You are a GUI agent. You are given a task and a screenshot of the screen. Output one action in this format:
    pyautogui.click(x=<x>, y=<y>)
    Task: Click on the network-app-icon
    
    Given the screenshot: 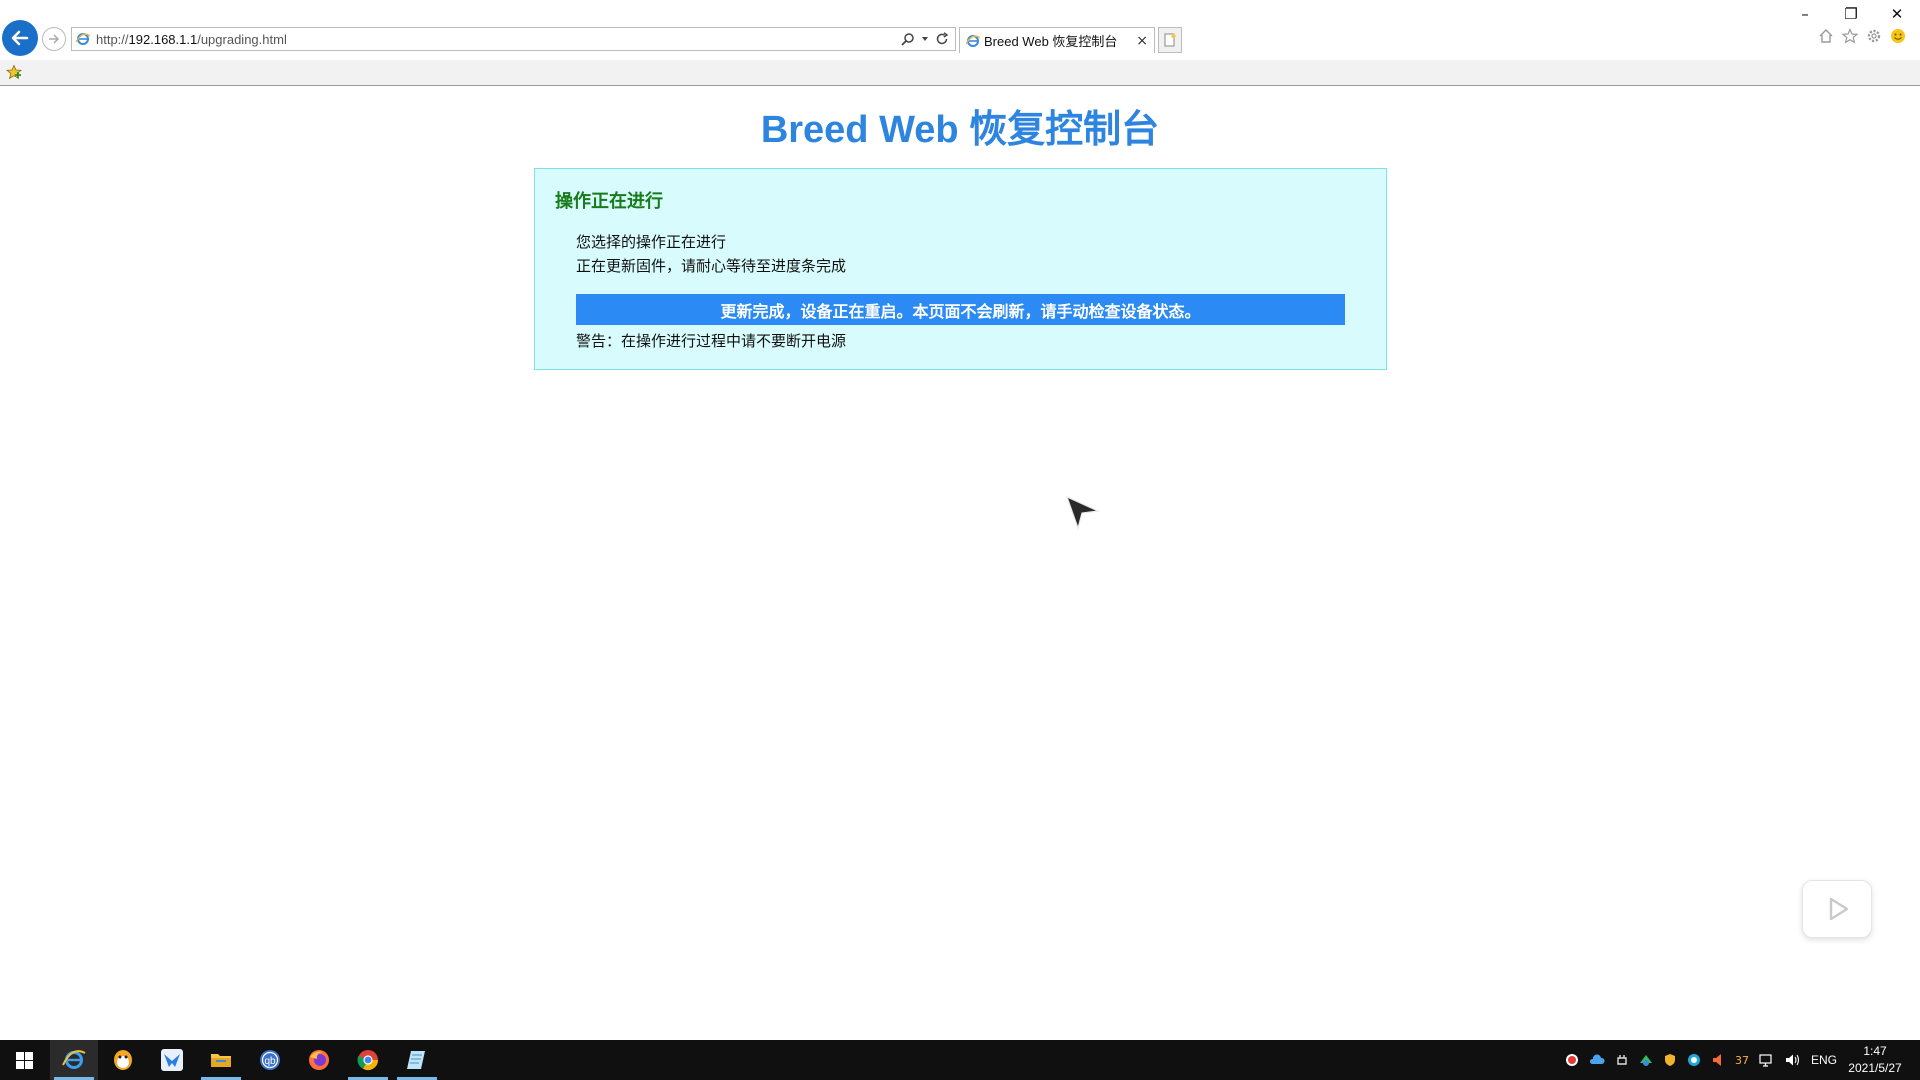 What is the action you would take?
    pyautogui.click(x=1646, y=1060)
    